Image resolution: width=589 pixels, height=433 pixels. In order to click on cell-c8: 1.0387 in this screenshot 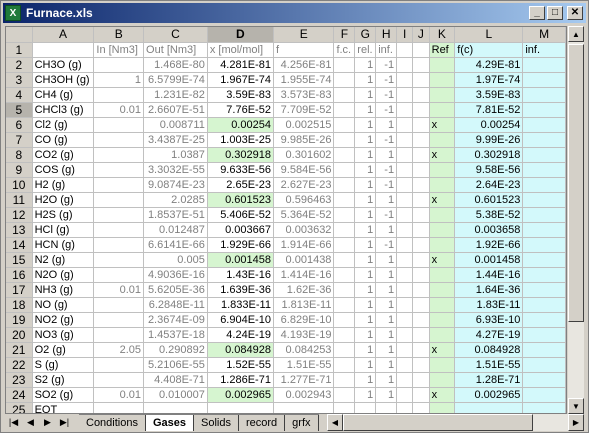, I will do `click(175, 155)`.